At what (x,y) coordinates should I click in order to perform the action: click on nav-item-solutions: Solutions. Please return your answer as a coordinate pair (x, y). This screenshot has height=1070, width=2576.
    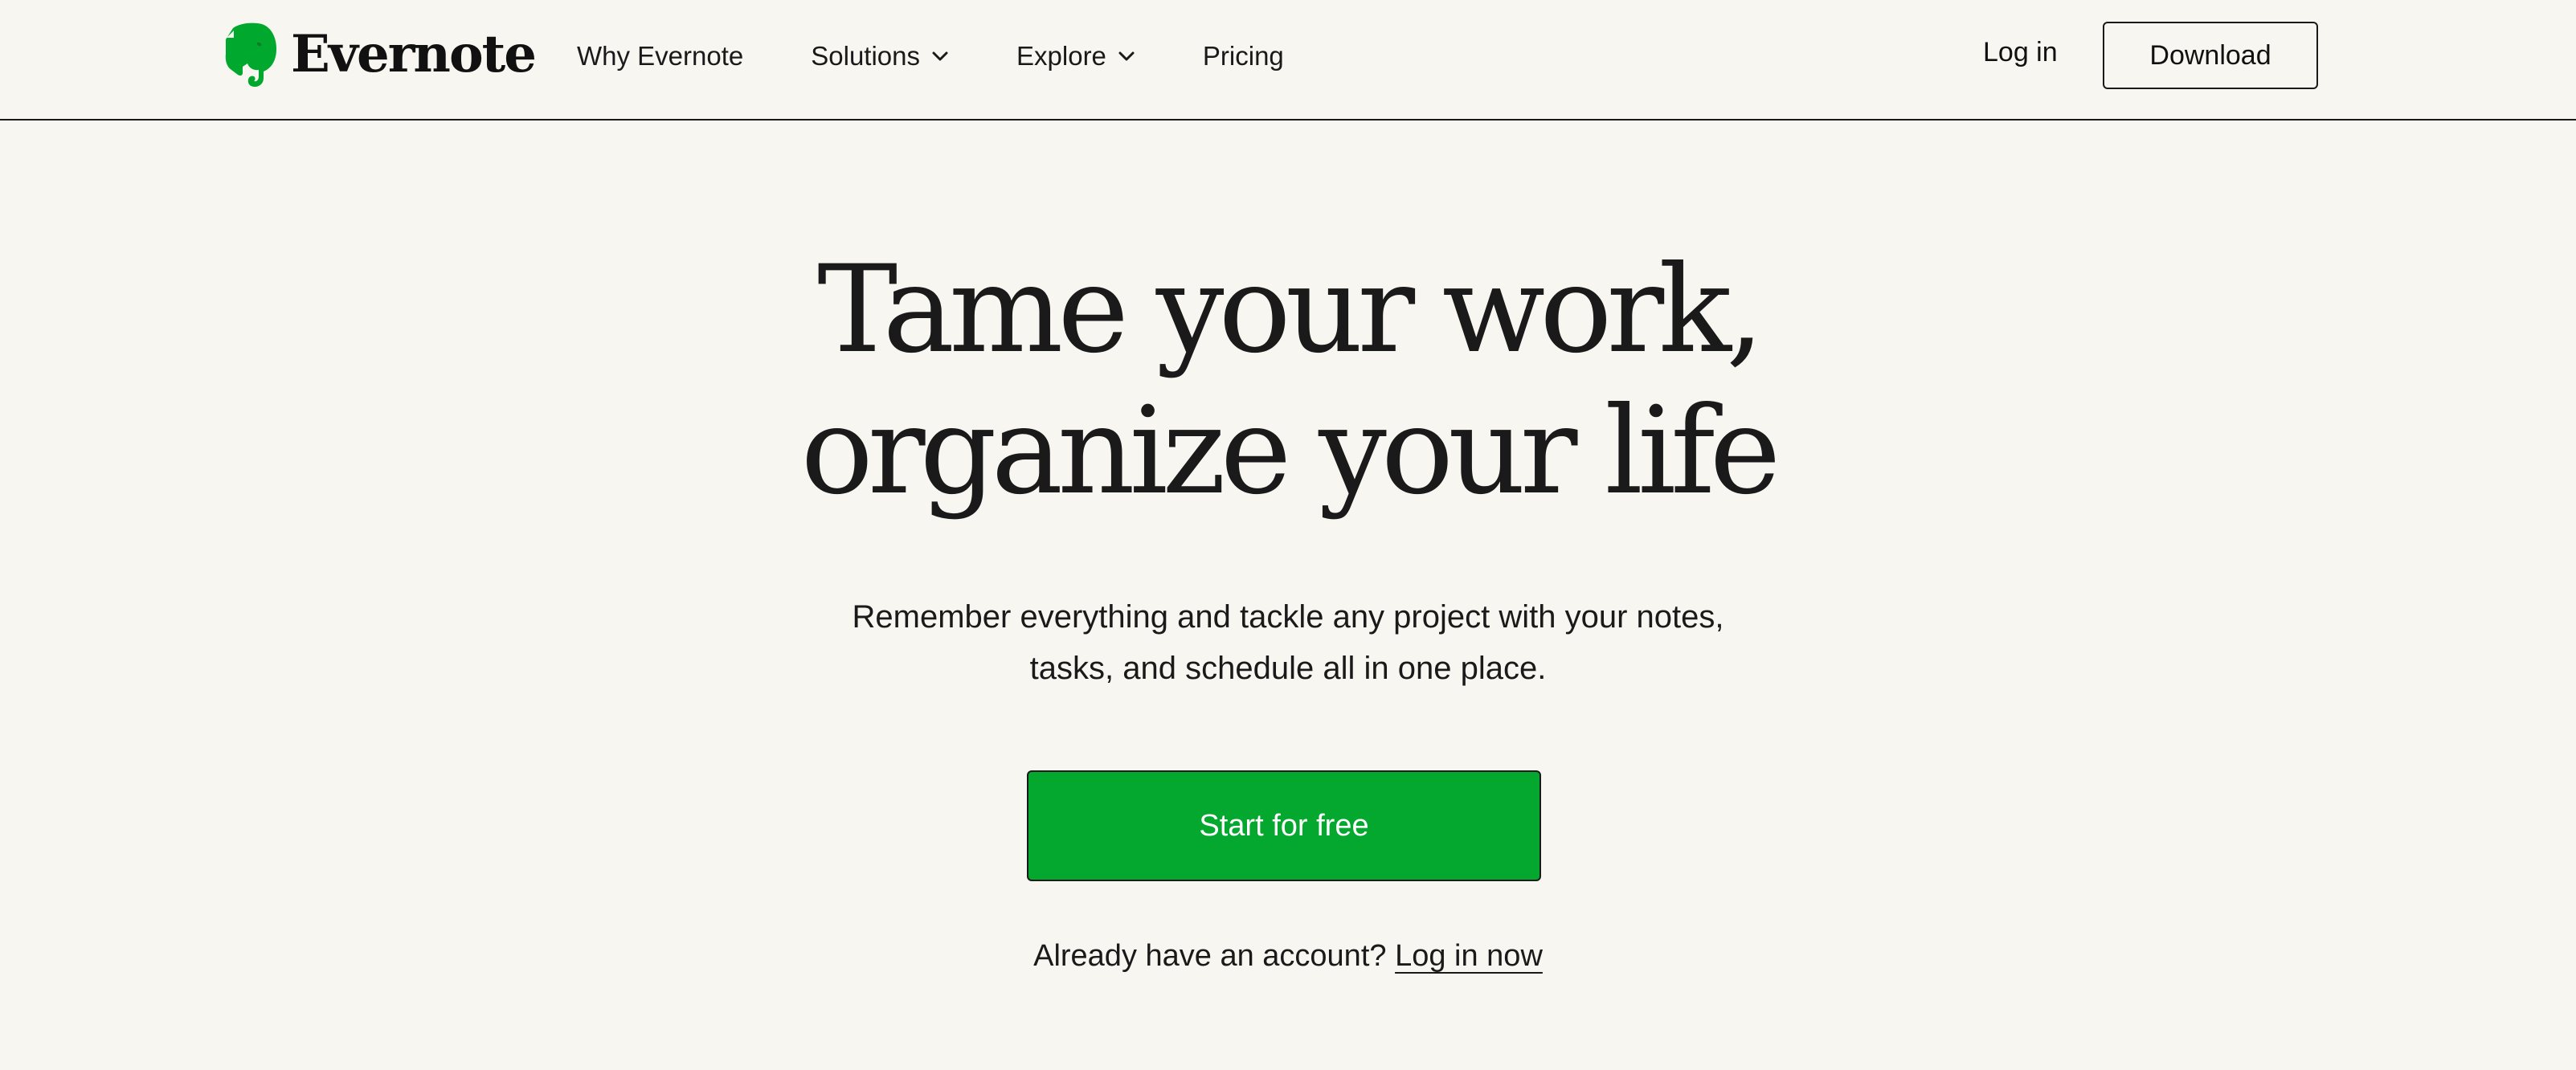
    Looking at the image, I should click on (880, 56).